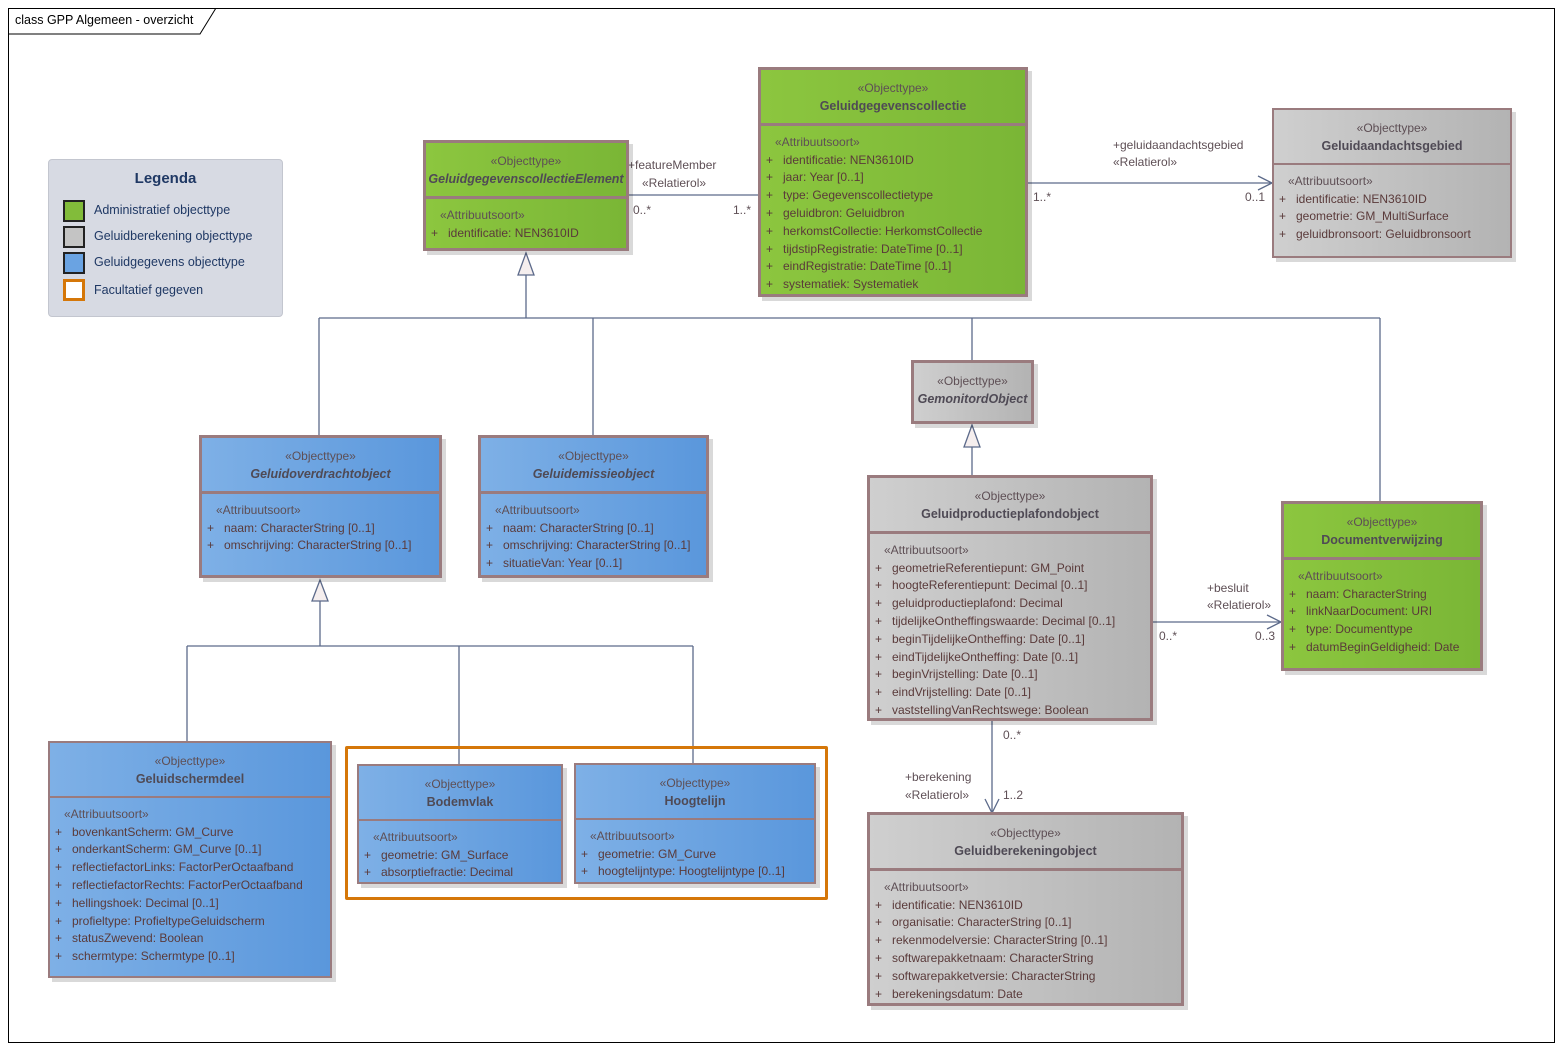 The height and width of the screenshot is (1051, 1563). Describe the element at coordinates (1382, 595) in the screenshot. I see `attribute-row: + naam: CharacterString` at that location.